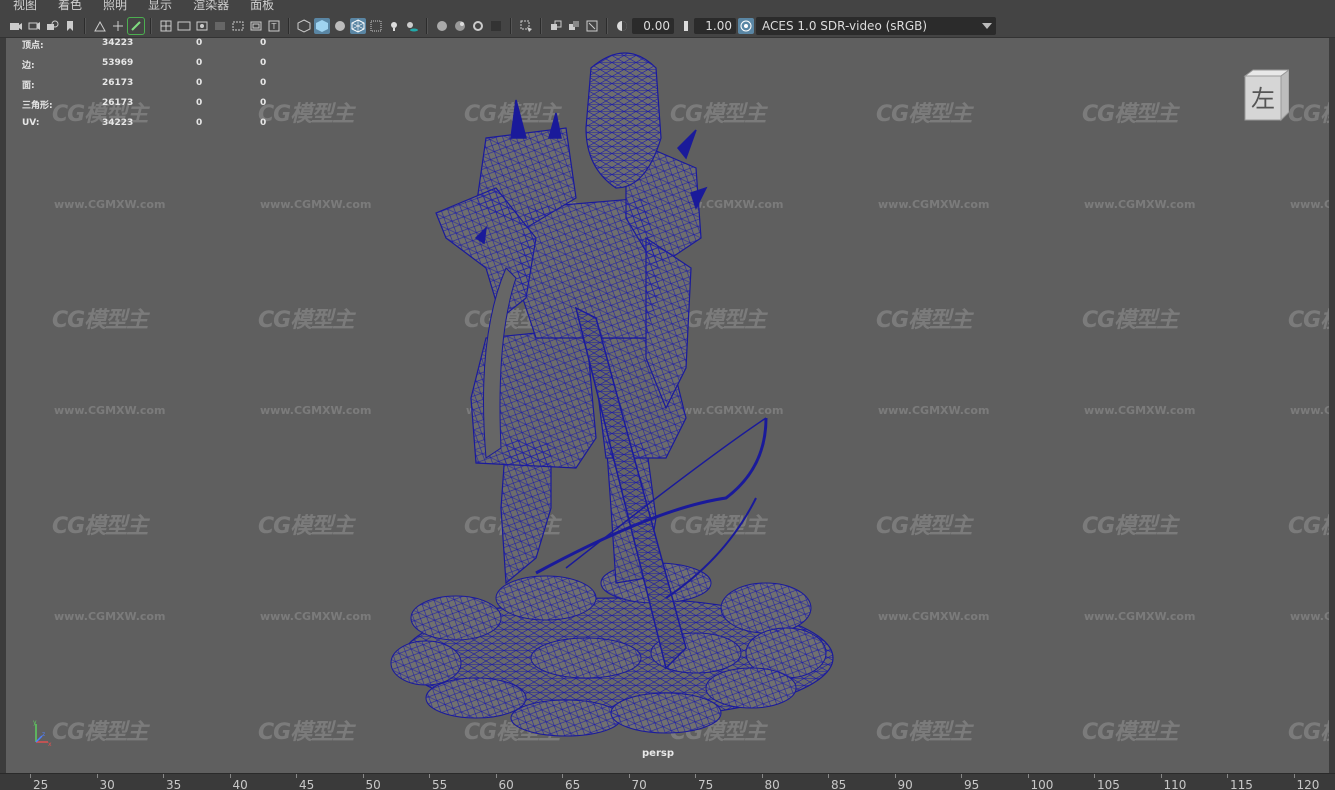 The image size is (1335, 790). What do you see at coordinates (622, 26) in the screenshot?
I see `exposure-icon` at bounding box center [622, 26].